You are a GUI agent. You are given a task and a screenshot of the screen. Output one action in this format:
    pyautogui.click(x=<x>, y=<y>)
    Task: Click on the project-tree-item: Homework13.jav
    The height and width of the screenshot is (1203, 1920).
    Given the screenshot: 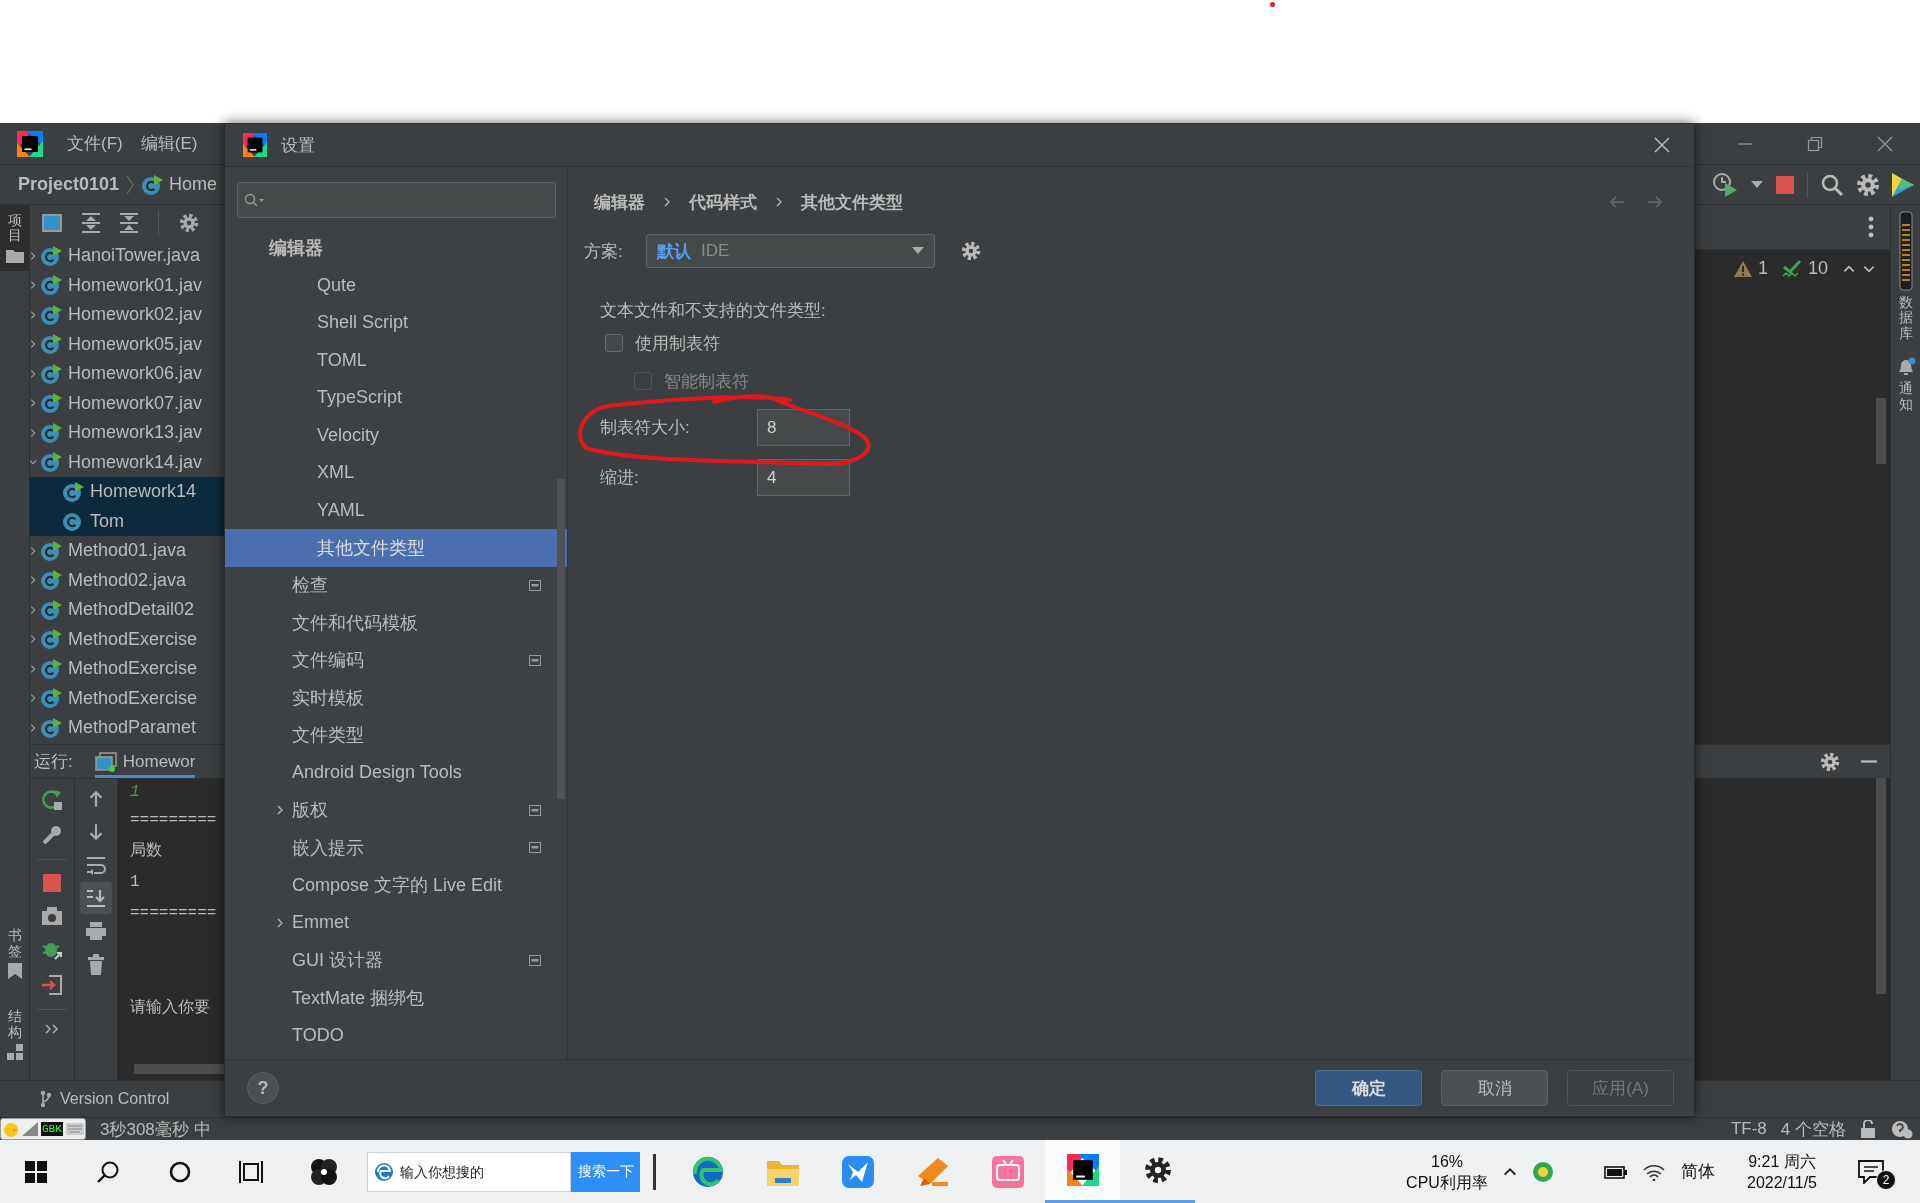 What is the action you would take?
    pyautogui.click(x=127, y=433)
    